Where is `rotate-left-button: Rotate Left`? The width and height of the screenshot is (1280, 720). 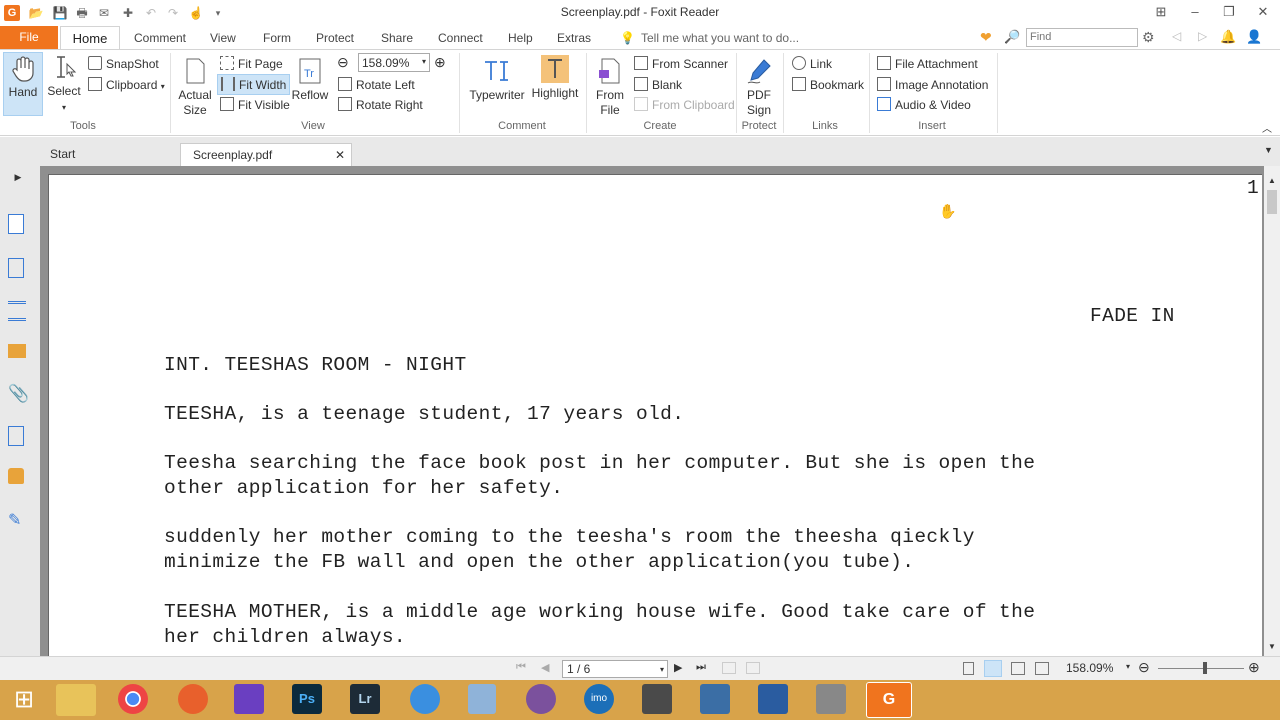 rotate-left-button: Rotate Left is located at coordinates (376, 84).